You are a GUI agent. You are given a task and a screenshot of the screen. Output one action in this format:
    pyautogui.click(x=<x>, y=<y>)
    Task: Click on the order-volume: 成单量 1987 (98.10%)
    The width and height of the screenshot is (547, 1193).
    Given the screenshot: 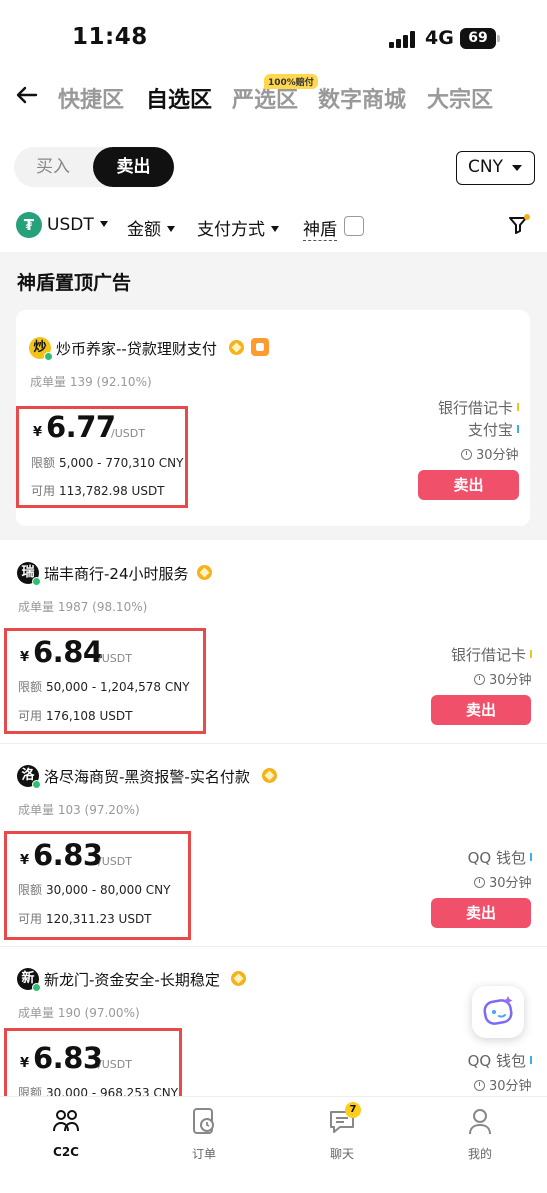 What is the action you would take?
    pyautogui.click(x=83, y=607)
    